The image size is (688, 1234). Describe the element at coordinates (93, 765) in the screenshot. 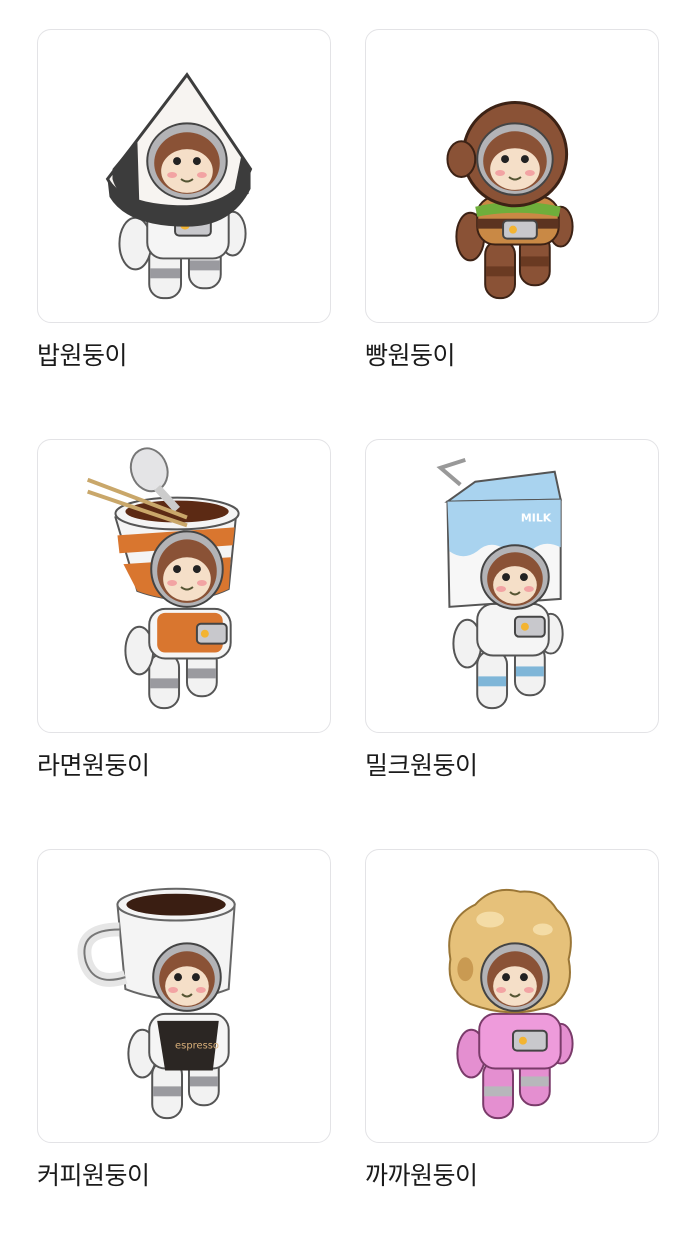

I see `character-name: 라면원둥이` at that location.